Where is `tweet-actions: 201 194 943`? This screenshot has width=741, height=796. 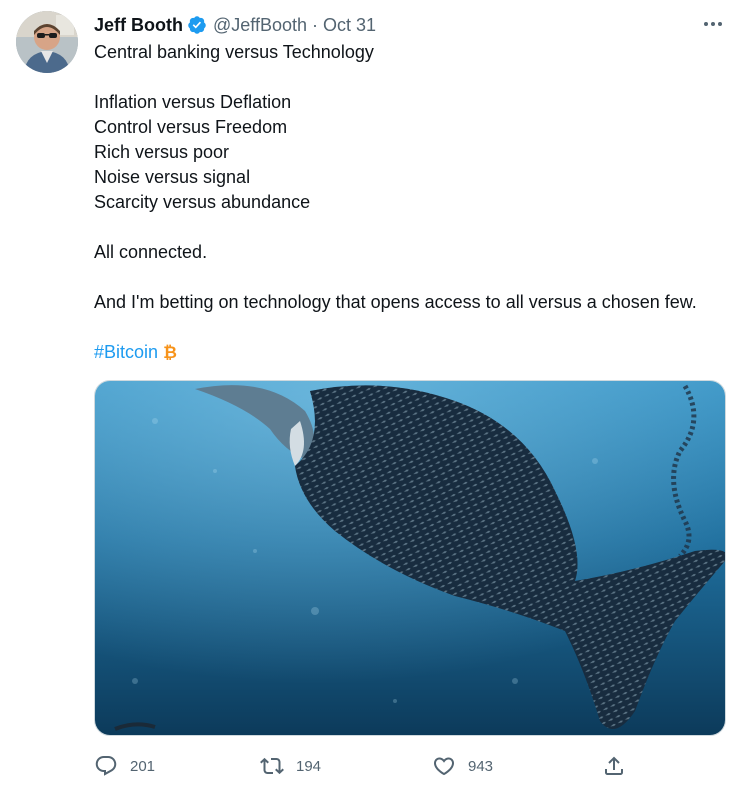 tweet-actions: 201 194 943 is located at coordinates (414, 766).